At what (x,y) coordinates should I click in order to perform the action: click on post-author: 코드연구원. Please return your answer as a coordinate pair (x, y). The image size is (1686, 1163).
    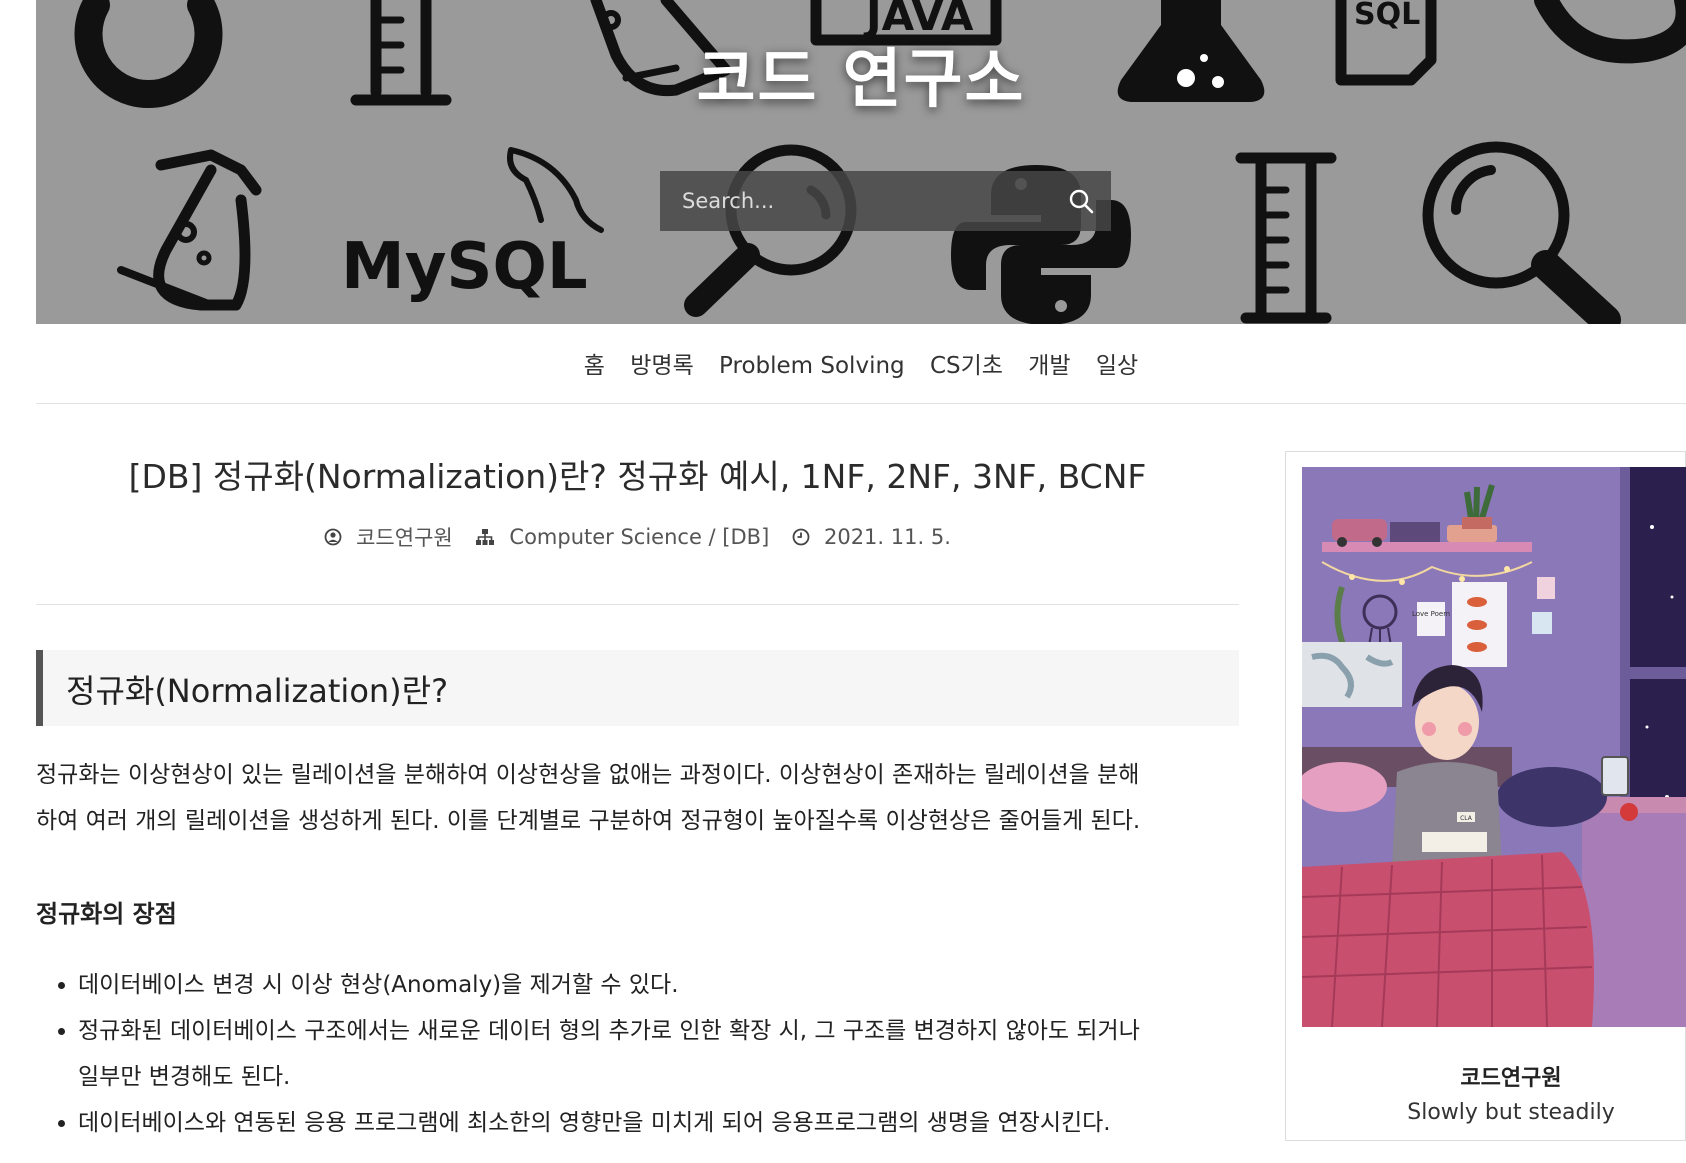
    Looking at the image, I should click on (388, 537).